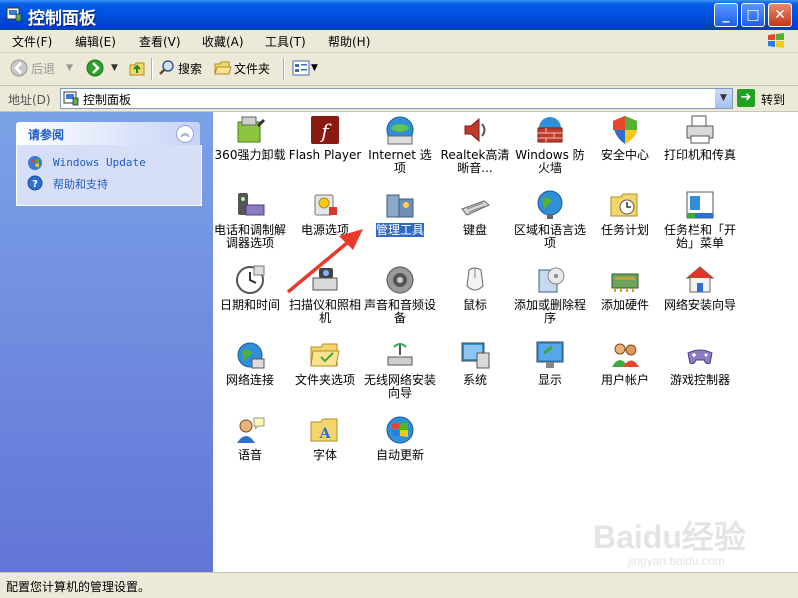 This screenshot has height=598, width=798. What do you see at coordinates (475, 376) in the screenshot?
I see `cp-item: 系统` at bounding box center [475, 376].